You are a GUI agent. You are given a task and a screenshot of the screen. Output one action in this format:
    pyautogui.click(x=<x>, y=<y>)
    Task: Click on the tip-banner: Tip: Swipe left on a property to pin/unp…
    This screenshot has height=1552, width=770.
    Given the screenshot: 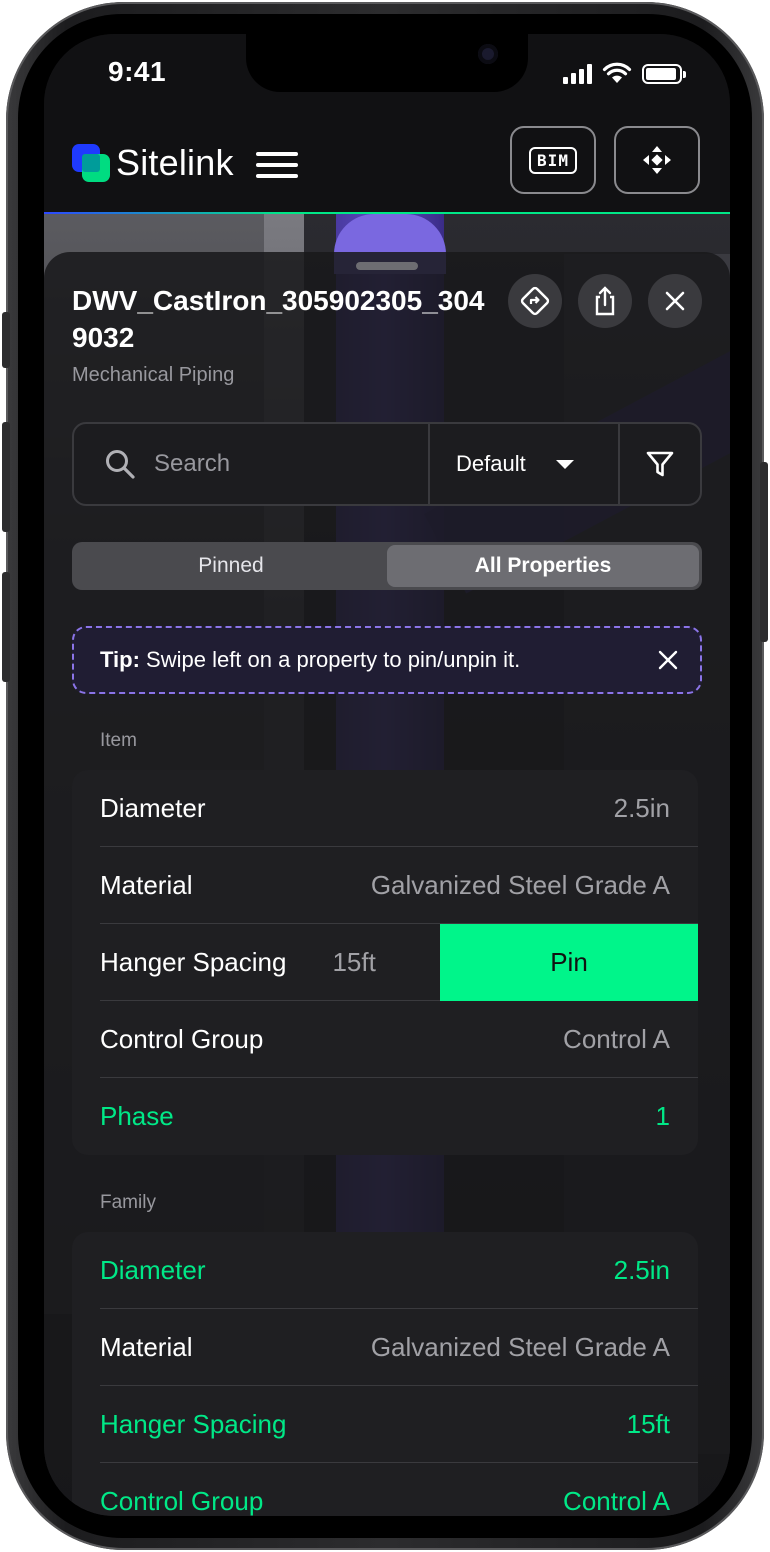 What is the action you would take?
    pyautogui.click(x=387, y=660)
    